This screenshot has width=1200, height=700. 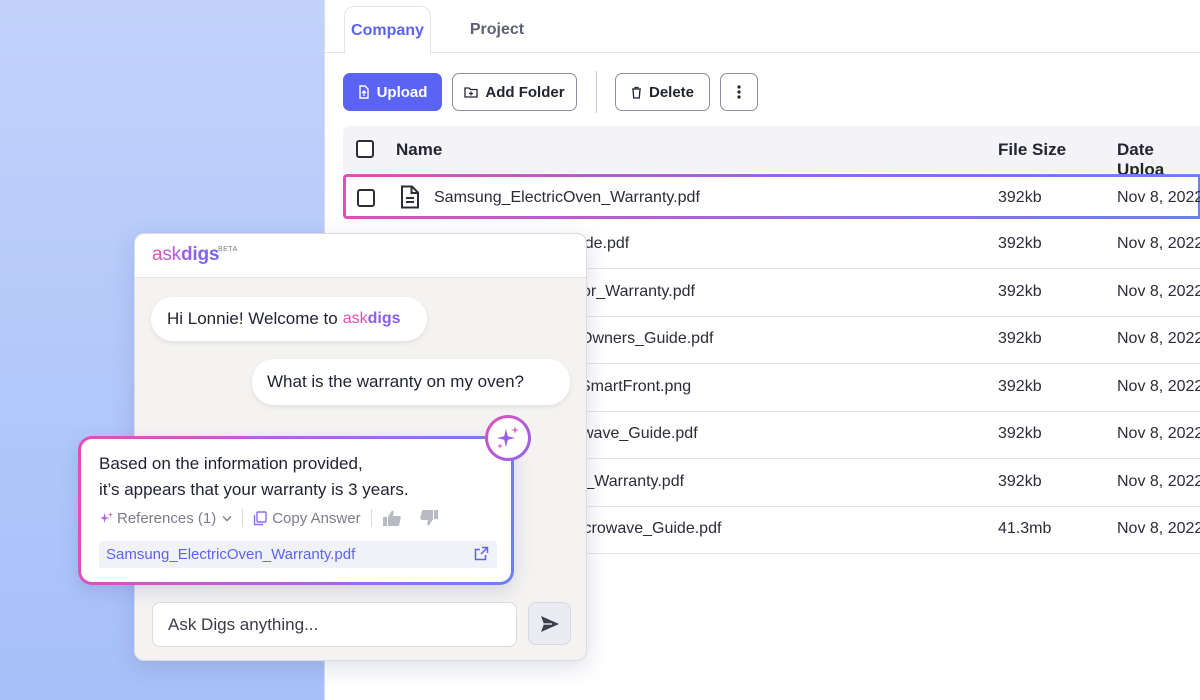 What do you see at coordinates (387, 30) in the screenshot?
I see `tab-company: Company` at bounding box center [387, 30].